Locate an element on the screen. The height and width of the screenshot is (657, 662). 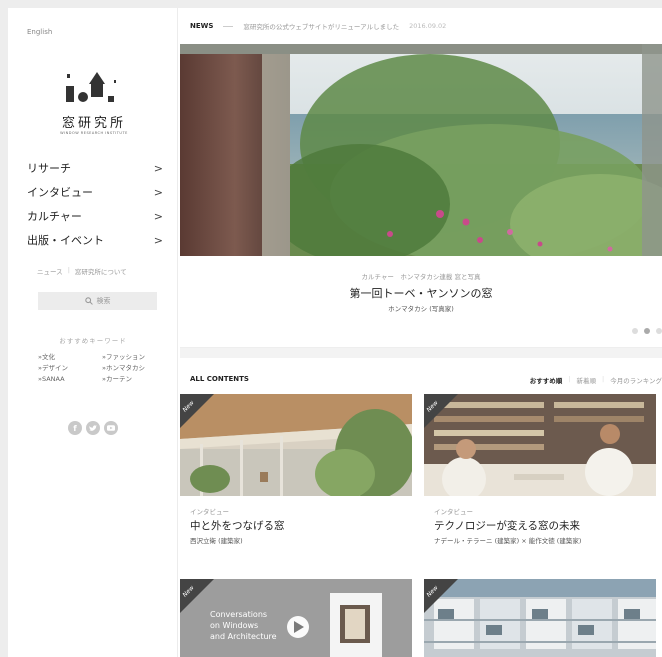
news-label: NEWS is located at coordinates (202, 26).